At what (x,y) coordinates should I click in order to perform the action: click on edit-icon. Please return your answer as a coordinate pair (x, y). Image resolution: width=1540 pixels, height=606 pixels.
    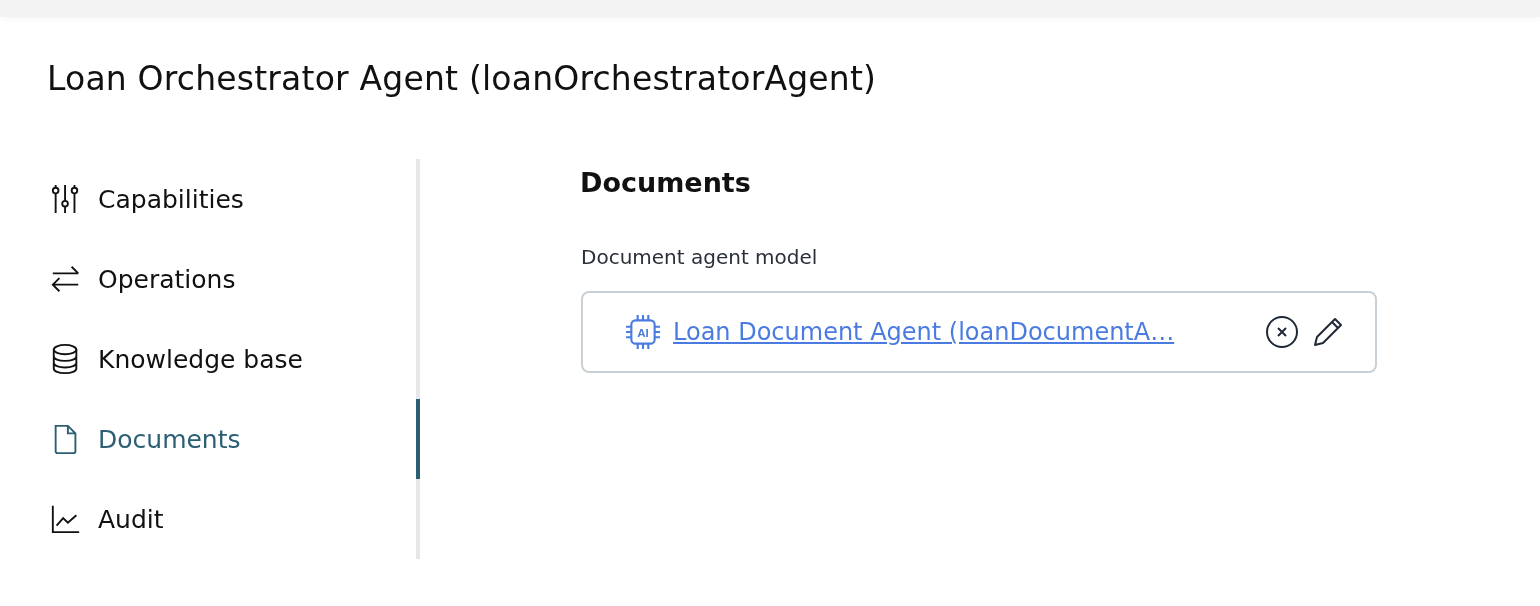
    Looking at the image, I should click on (1328, 332).